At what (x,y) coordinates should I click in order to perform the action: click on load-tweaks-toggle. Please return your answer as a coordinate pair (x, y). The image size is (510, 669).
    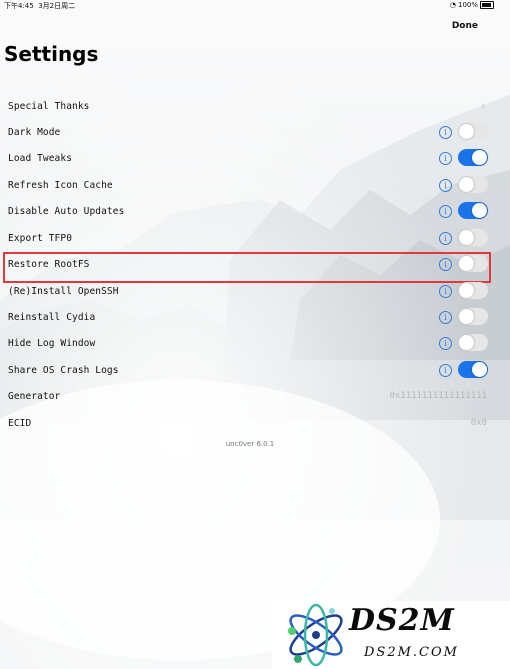
    Looking at the image, I should click on (473, 157).